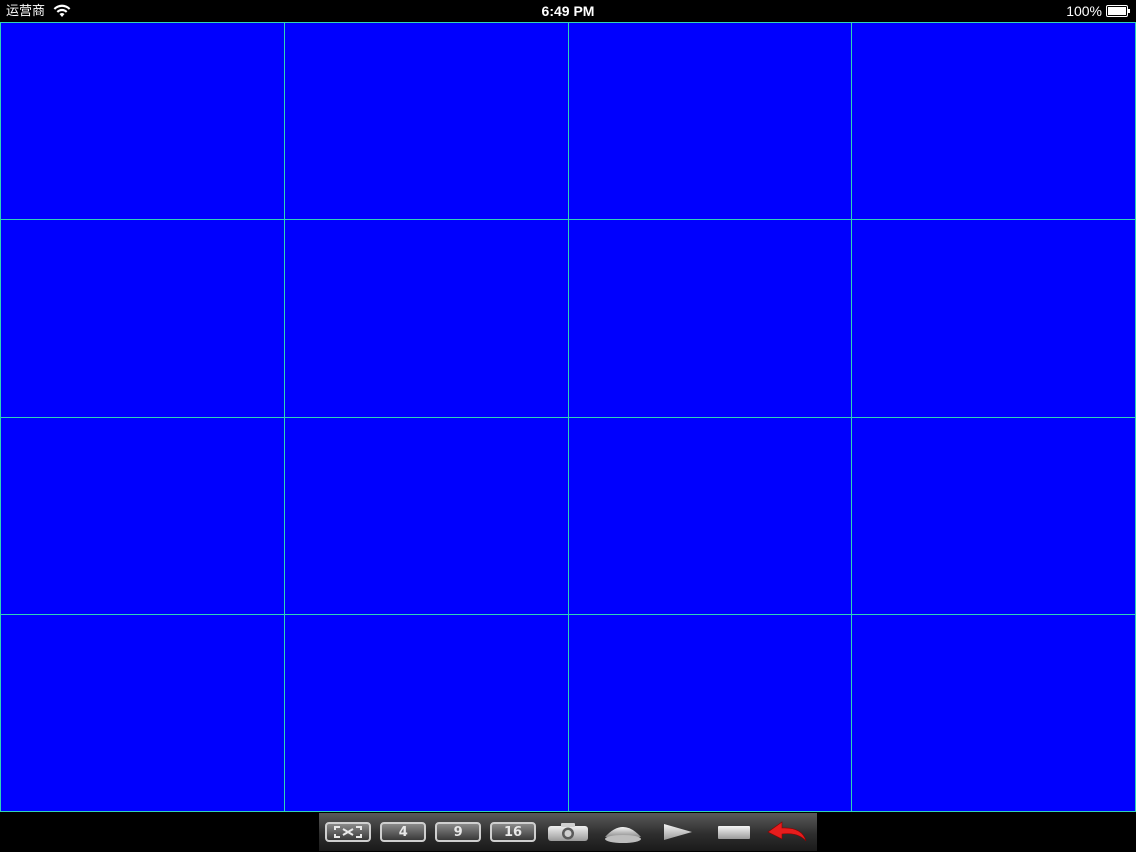  Describe the element at coordinates (1084, 11) in the screenshot. I see `battery-percent: 100%` at that location.